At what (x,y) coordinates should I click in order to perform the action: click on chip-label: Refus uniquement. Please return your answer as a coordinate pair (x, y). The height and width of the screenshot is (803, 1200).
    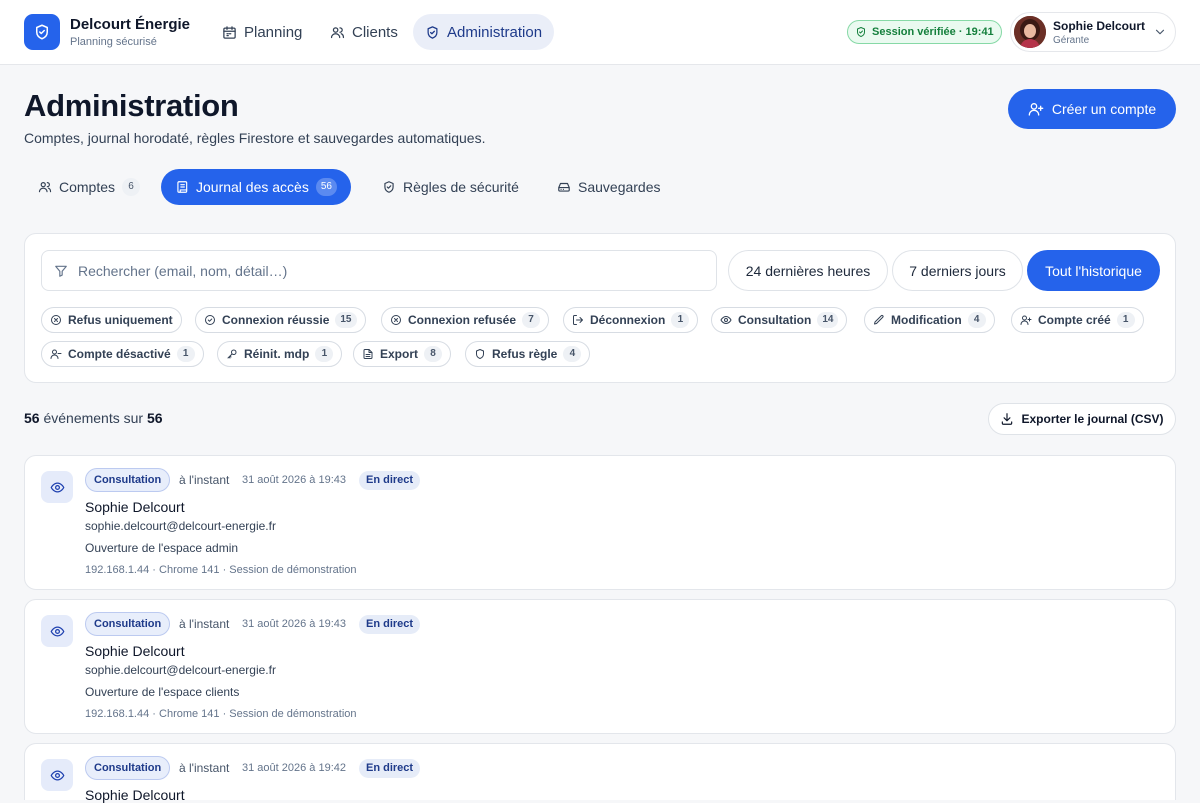
    Looking at the image, I should click on (120, 320).